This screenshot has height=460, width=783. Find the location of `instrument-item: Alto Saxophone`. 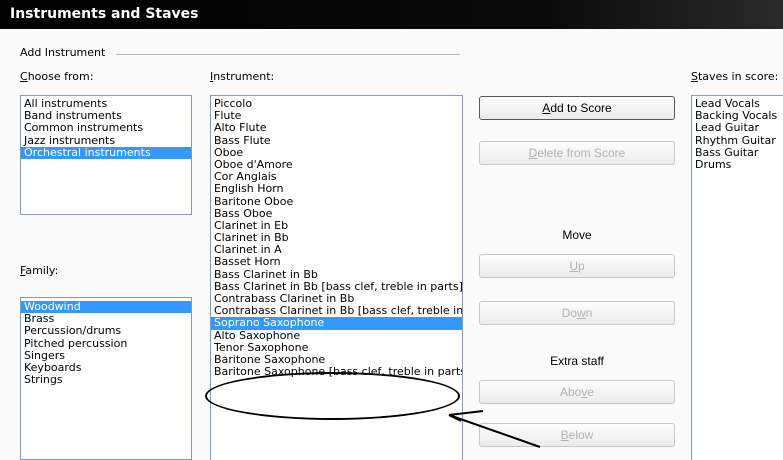

instrument-item: Alto Saxophone is located at coordinates (336, 336).